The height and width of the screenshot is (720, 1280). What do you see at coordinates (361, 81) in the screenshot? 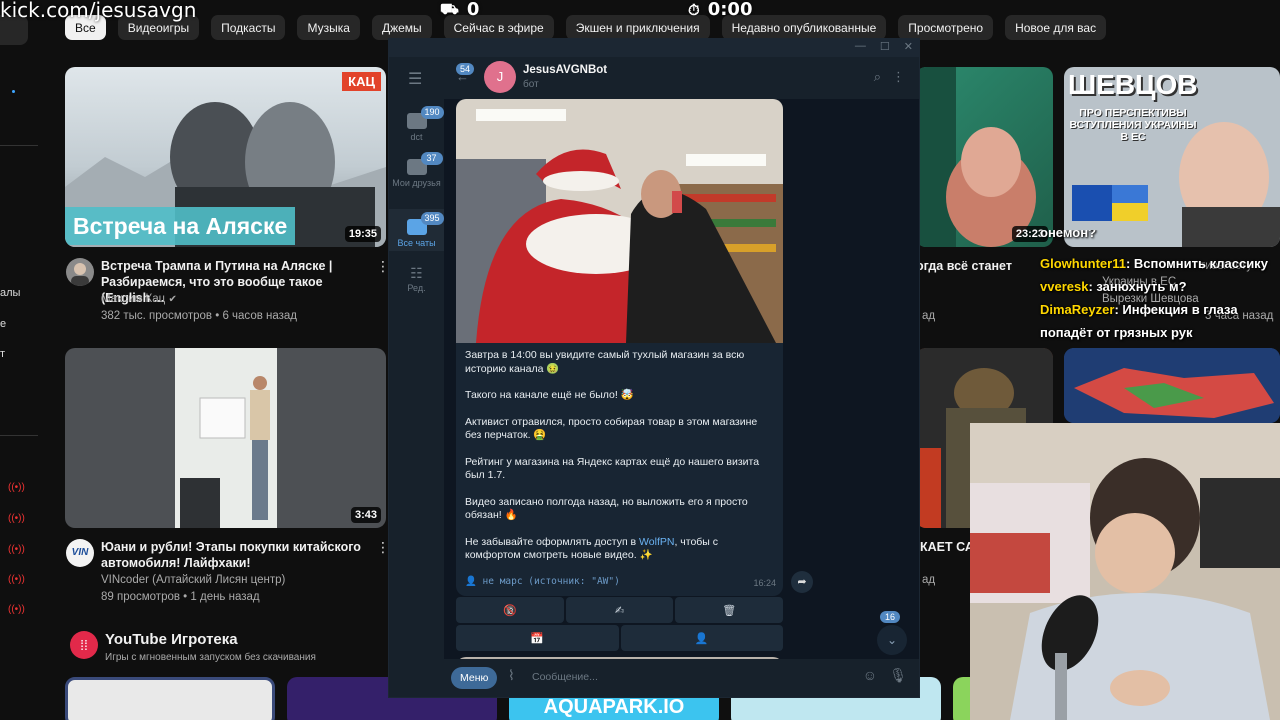
I see `channel-badge: КАЦ` at bounding box center [361, 81].